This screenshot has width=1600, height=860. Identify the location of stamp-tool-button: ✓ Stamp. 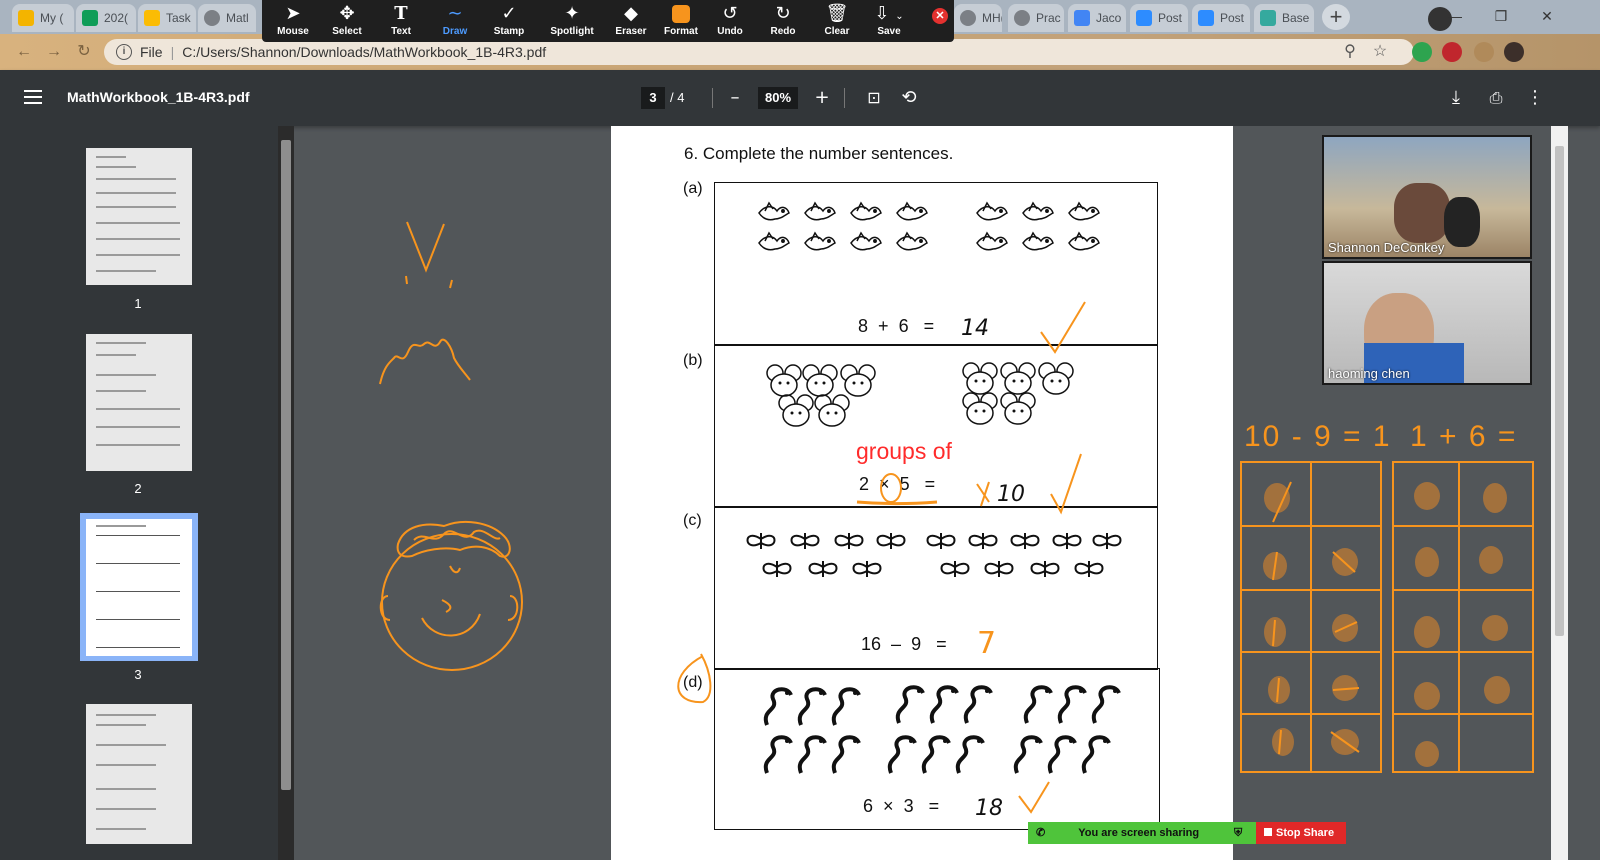
(509, 22).